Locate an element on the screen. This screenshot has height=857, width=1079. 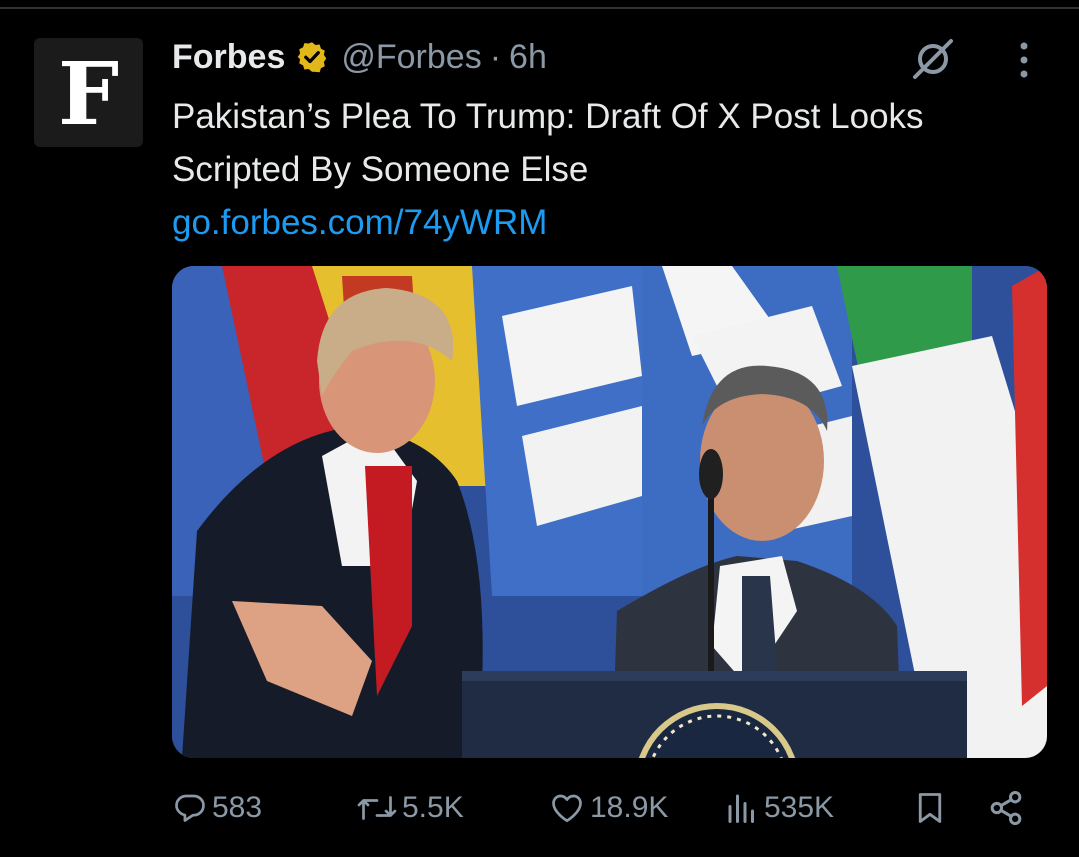
views-count: 535K is located at coordinates (799, 807).